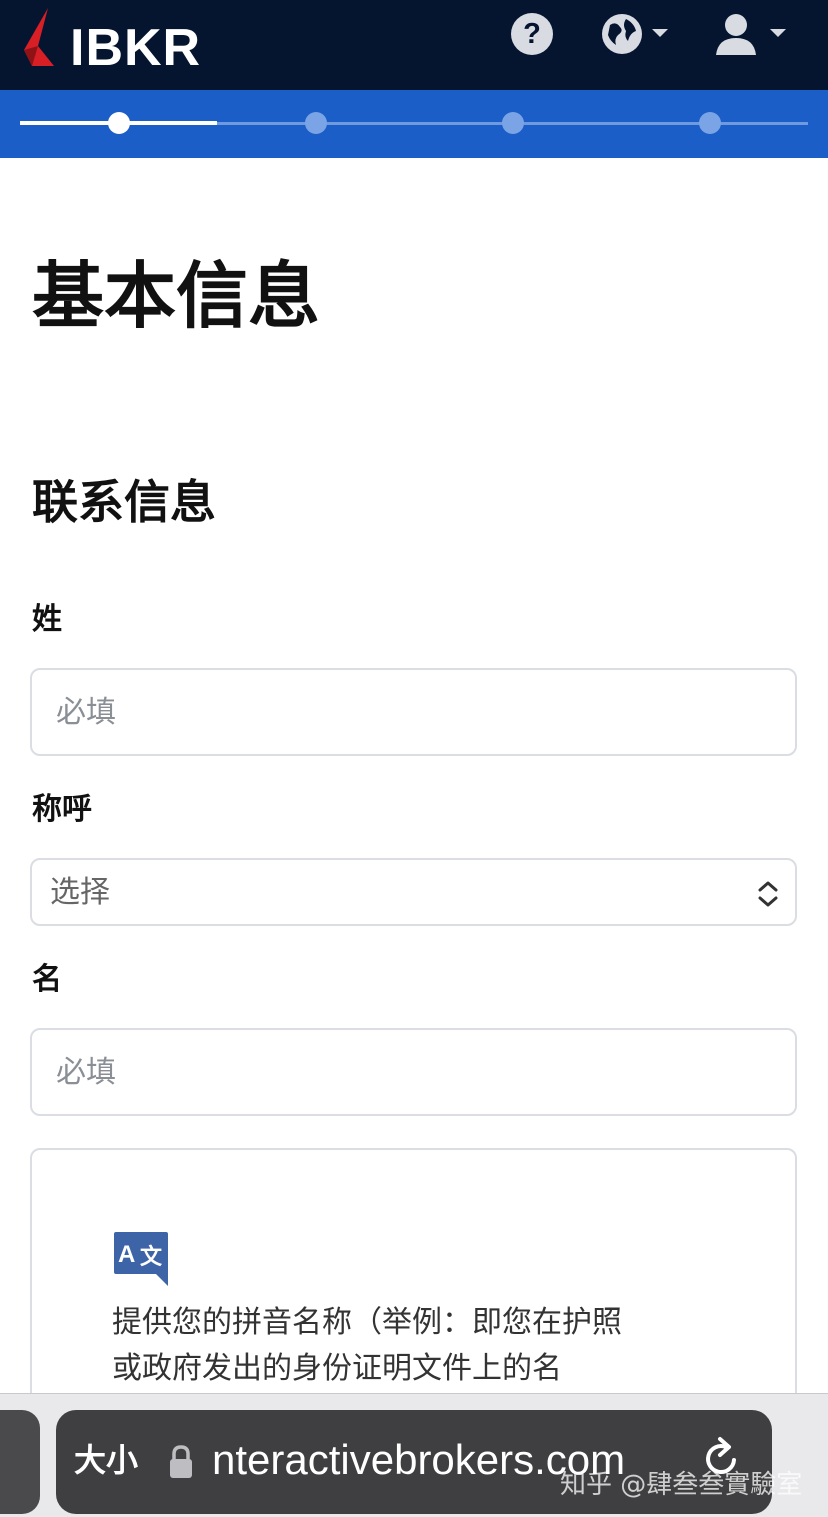 The height and width of the screenshot is (1517, 828). I want to click on given-name-label: 名, so click(47, 979).